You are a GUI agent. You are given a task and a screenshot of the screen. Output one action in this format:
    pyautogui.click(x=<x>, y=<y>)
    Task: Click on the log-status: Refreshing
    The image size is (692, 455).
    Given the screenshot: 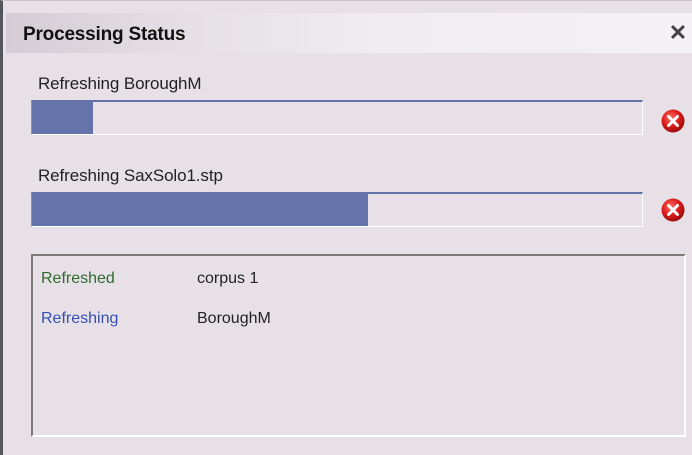 What is the action you would take?
    pyautogui.click(x=80, y=318)
    